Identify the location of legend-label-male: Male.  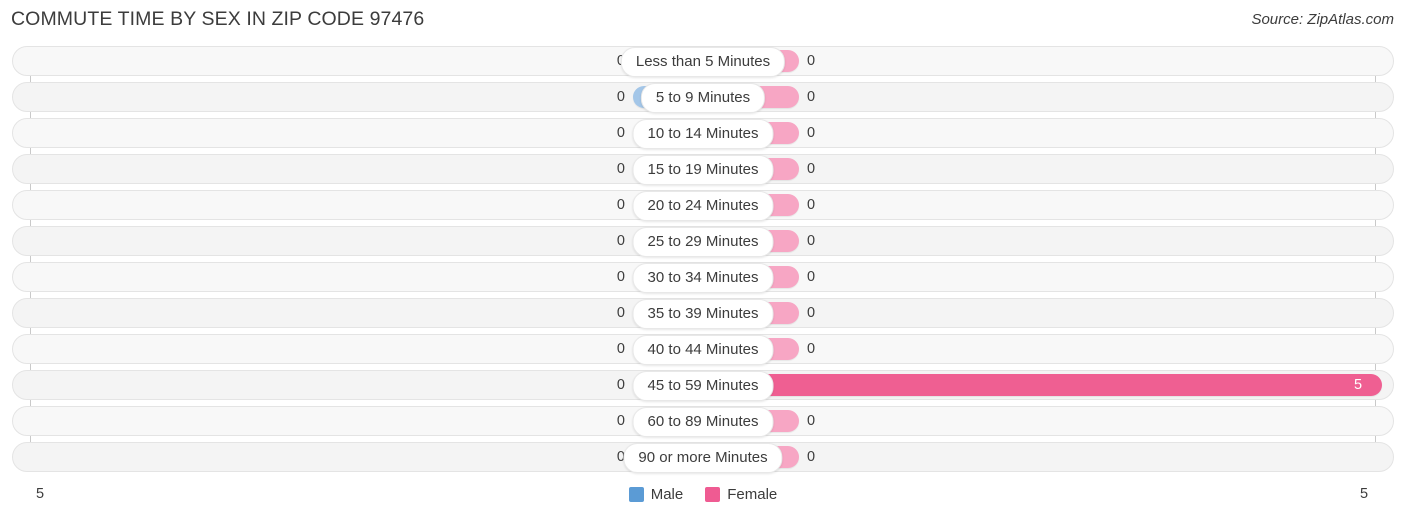
(667, 494).